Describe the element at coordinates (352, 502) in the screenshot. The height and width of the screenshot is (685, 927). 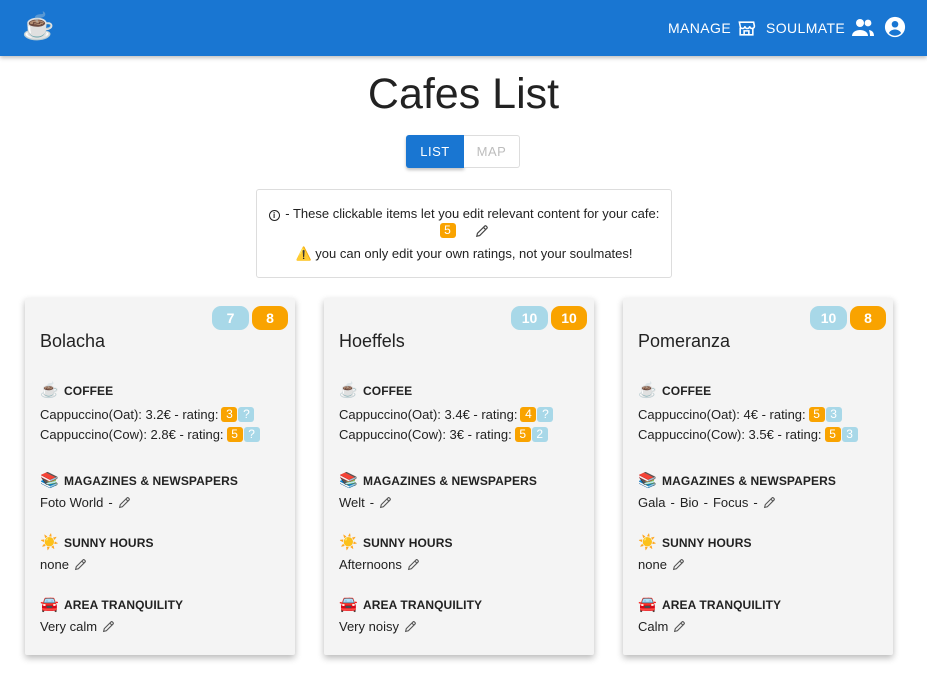
I see `magazine-item: Welt` at that location.